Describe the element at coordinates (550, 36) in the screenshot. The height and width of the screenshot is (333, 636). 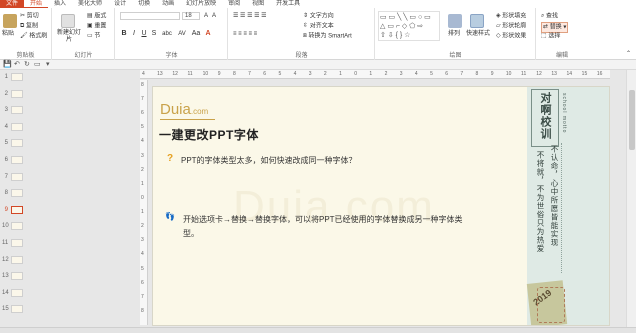
I see `select-button: ⬚ 选择` at that location.